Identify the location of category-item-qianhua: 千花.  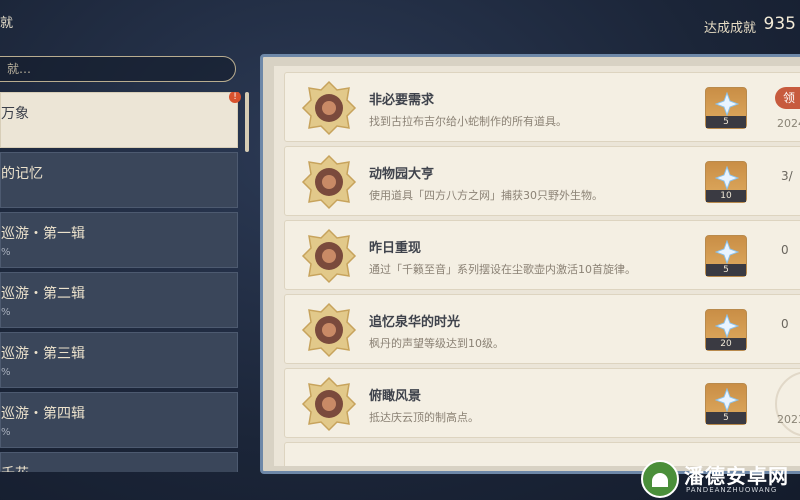
(119, 462).